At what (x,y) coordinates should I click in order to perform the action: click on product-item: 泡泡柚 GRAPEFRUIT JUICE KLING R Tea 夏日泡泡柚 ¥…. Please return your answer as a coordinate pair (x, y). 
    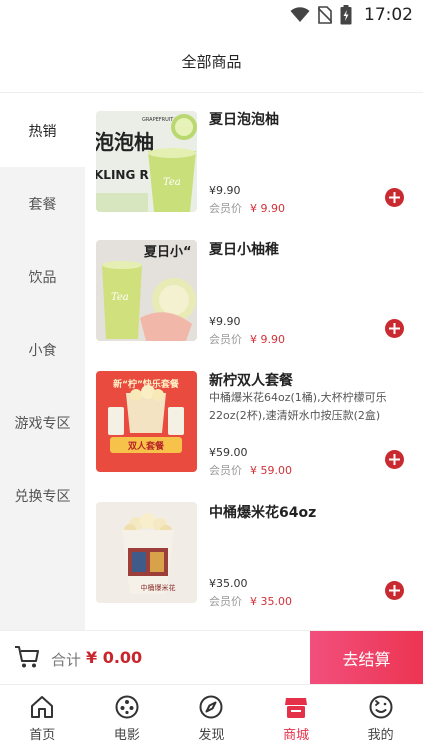
    Looking at the image, I should click on (254, 159).